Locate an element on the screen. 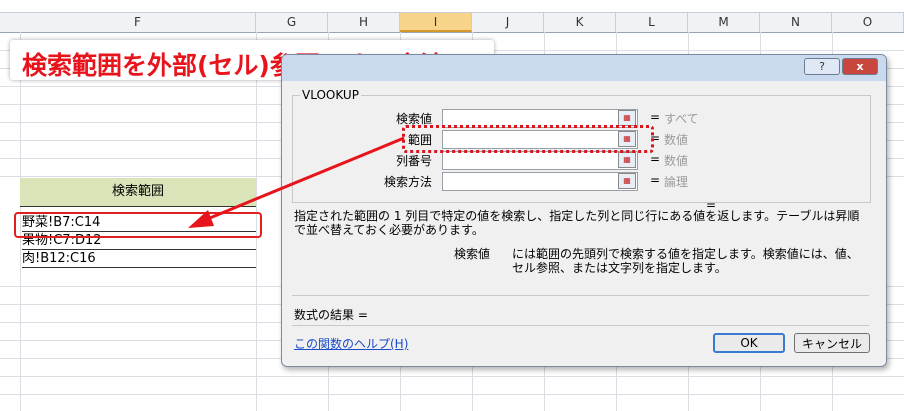 The height and width of the screenshot is (411, 904). arg-type-match-type: 論理 is located at coordinates (676, 182).